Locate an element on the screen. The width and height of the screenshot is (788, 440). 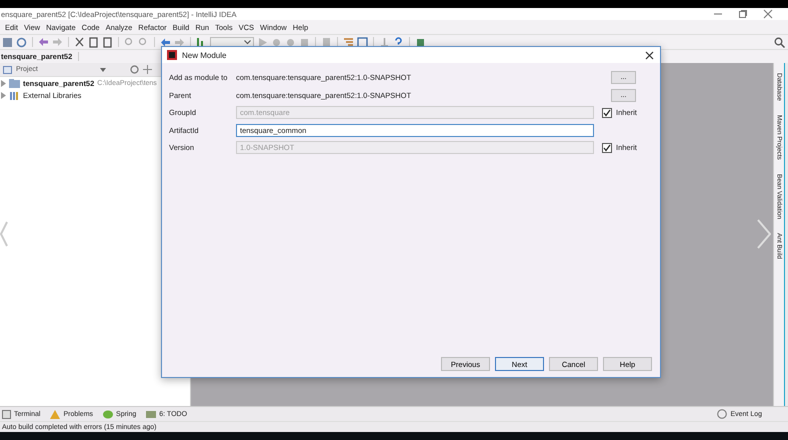
help-icon is located at coordinates (398, 42).